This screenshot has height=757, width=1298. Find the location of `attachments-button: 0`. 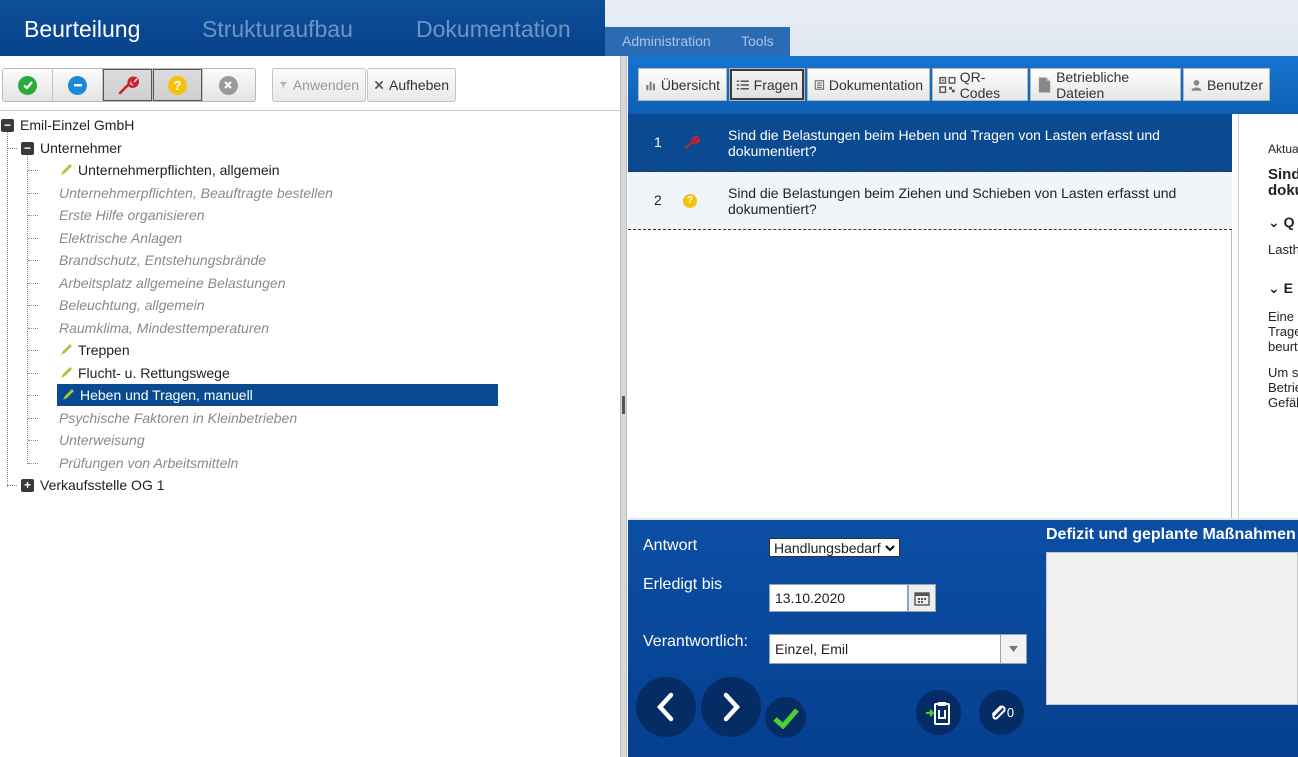

attachments-button: 0 is located at coordinates (1001, 712).